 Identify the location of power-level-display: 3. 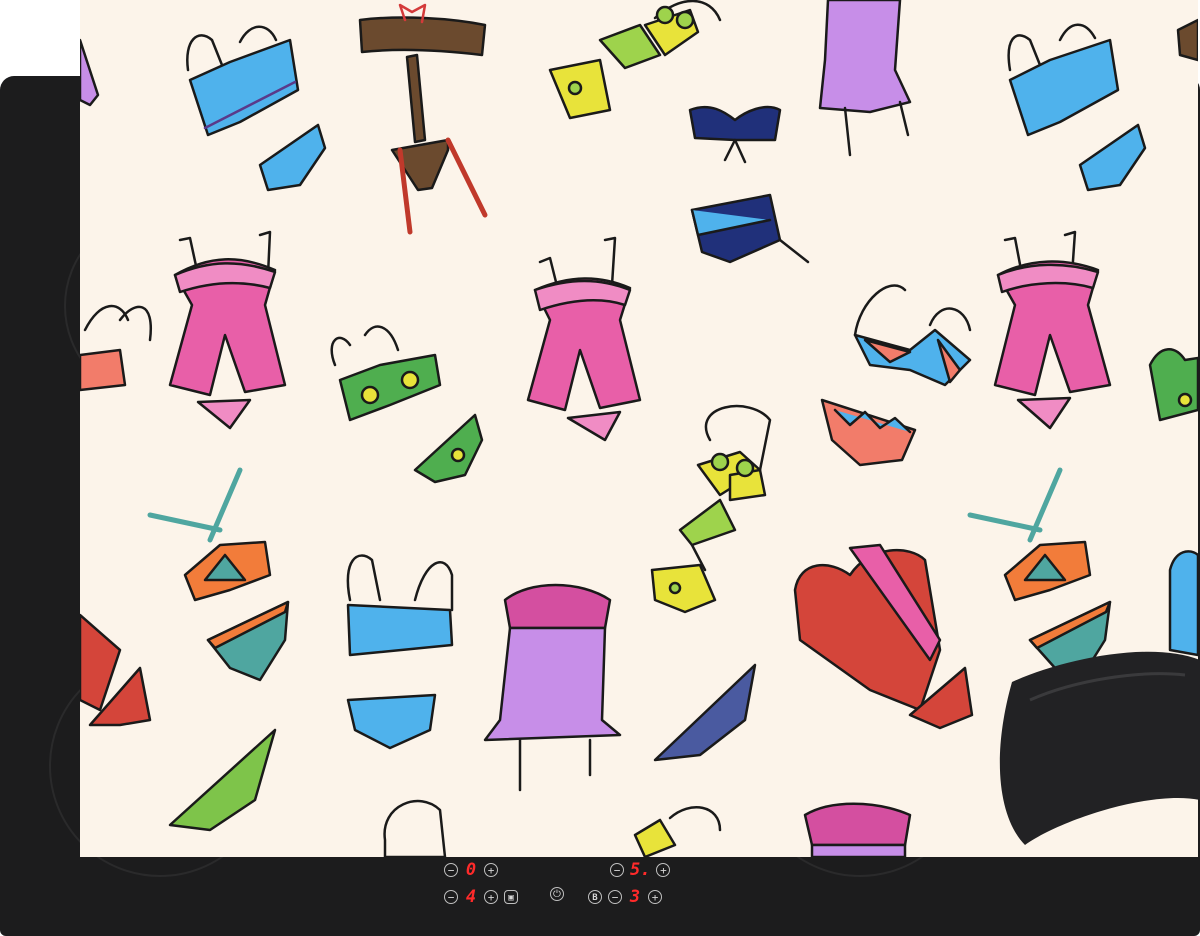
(635, 897).